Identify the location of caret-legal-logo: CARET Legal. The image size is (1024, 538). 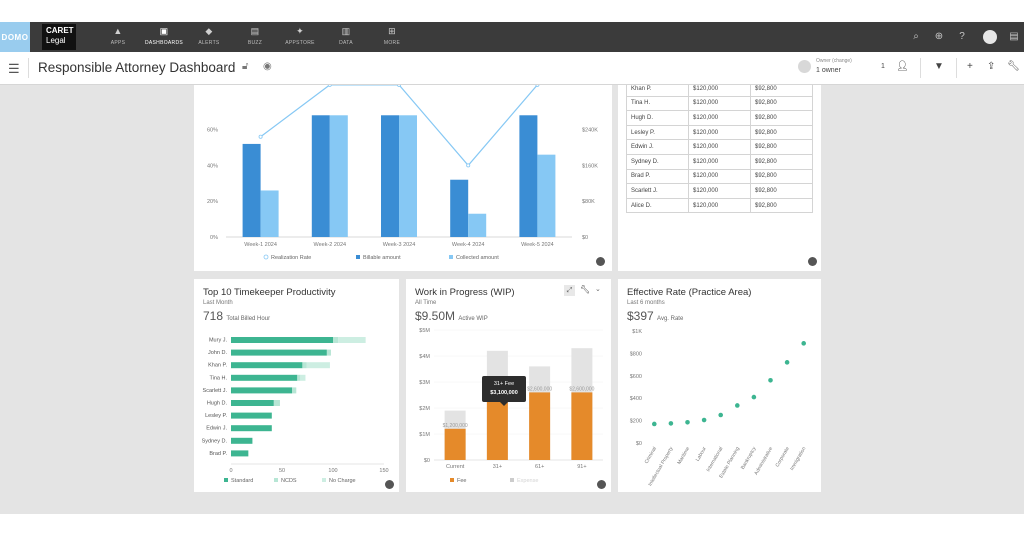
(59, 37).